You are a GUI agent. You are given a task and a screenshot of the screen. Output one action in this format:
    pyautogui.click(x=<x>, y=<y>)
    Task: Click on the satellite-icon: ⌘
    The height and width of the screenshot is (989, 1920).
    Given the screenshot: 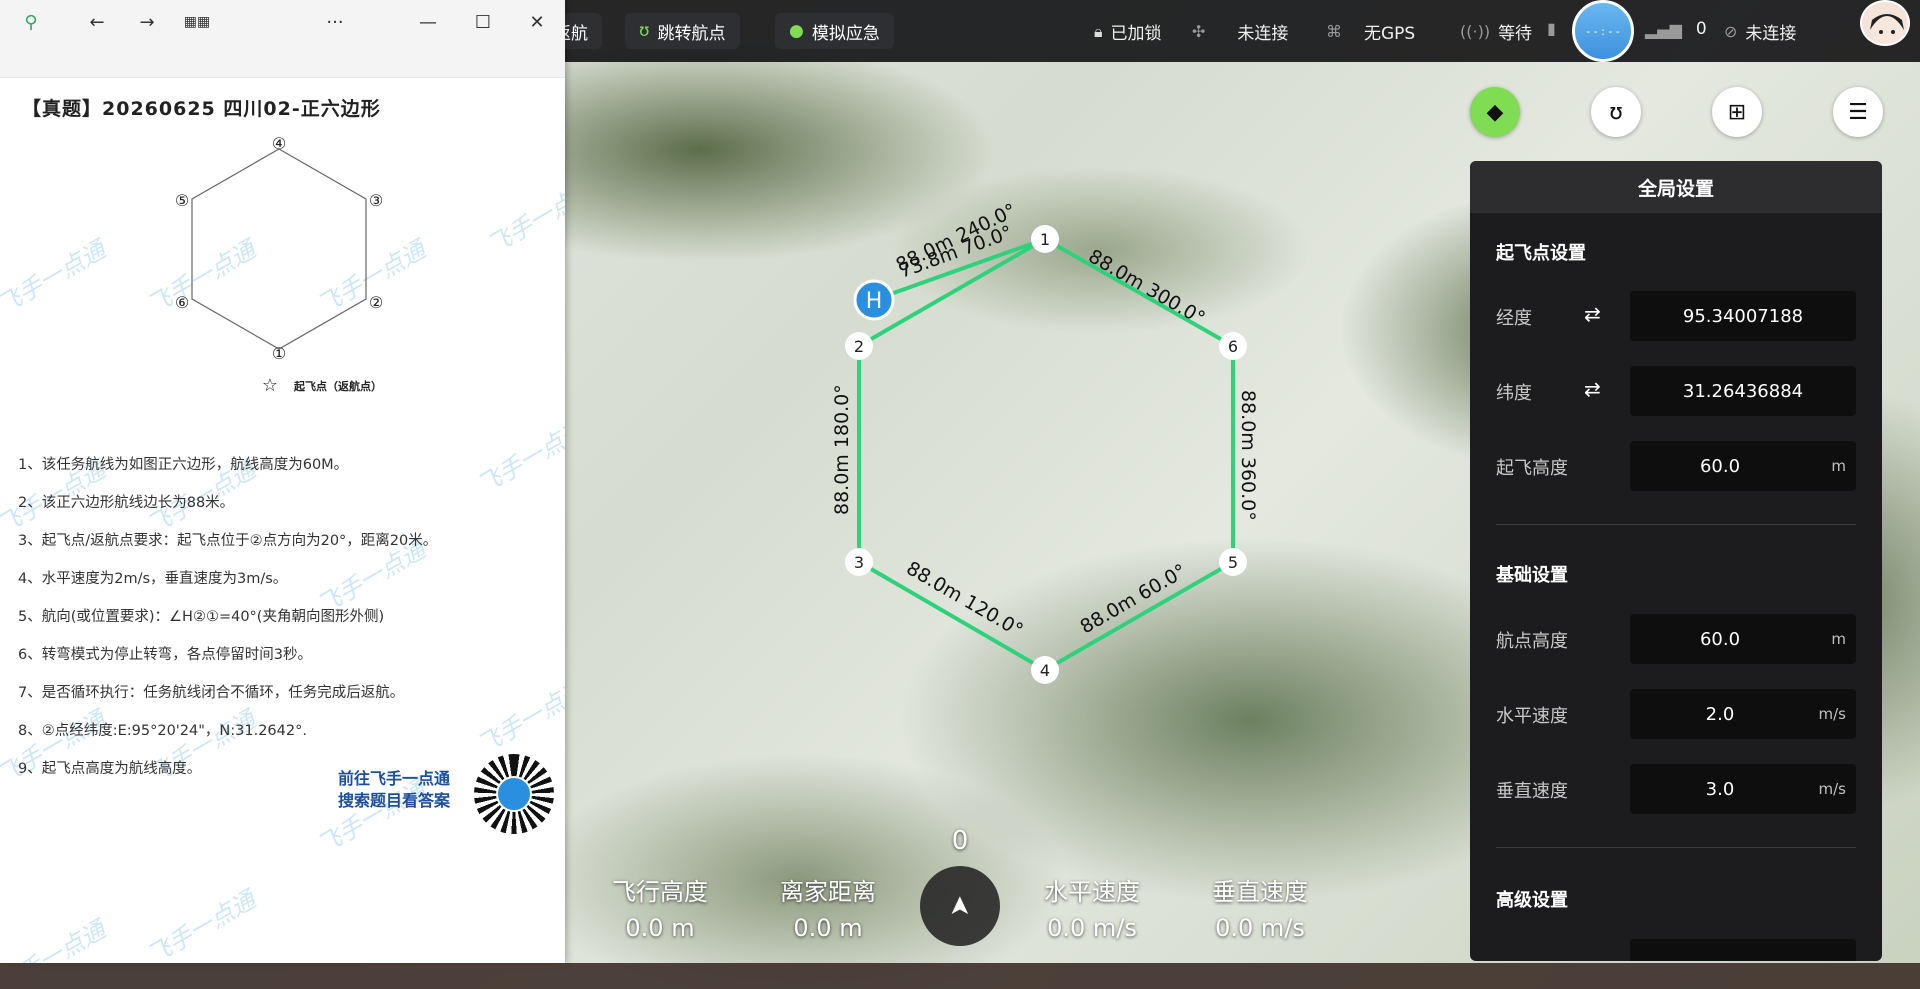 What is the action you would take?
    pyautogui.click(x=1334, y=31)
    